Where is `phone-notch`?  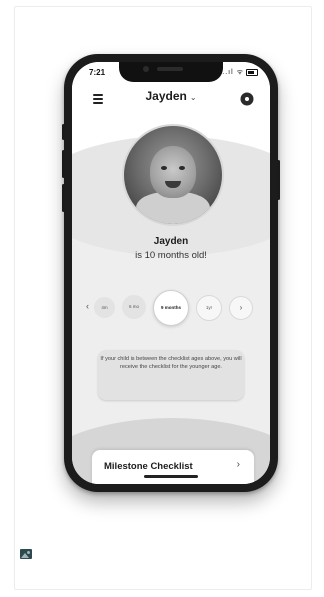 phone-notch is located at coordinates (171, 72).